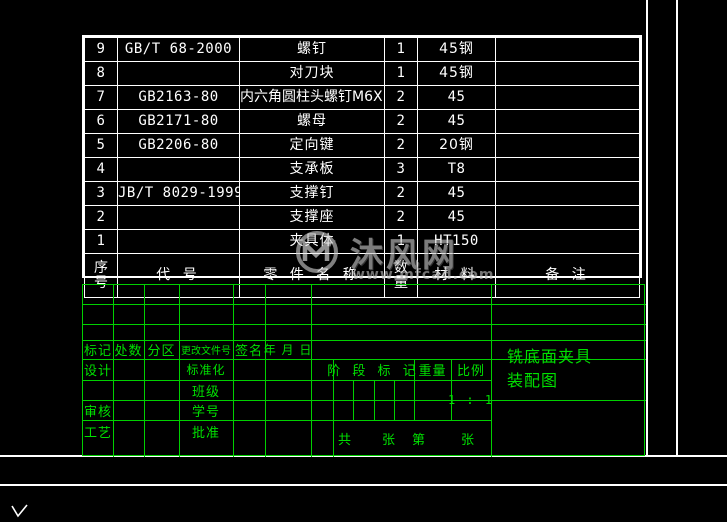 Image resolution: width=727 pixels, height=522 pixels. Describe the element at coordinates (374, 400) in the screenshot. I see `tb-vline-stage-s2` at that location.